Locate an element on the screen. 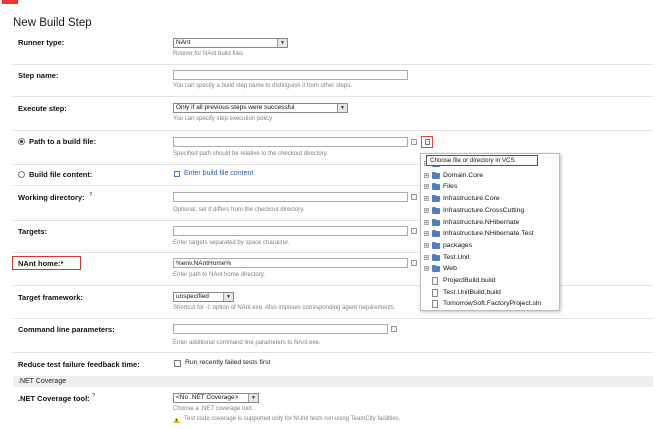 Image resolution: width=657 pixels, height=429 pixels. runner-type-value: NAnt is located at coordinates (183, 42).